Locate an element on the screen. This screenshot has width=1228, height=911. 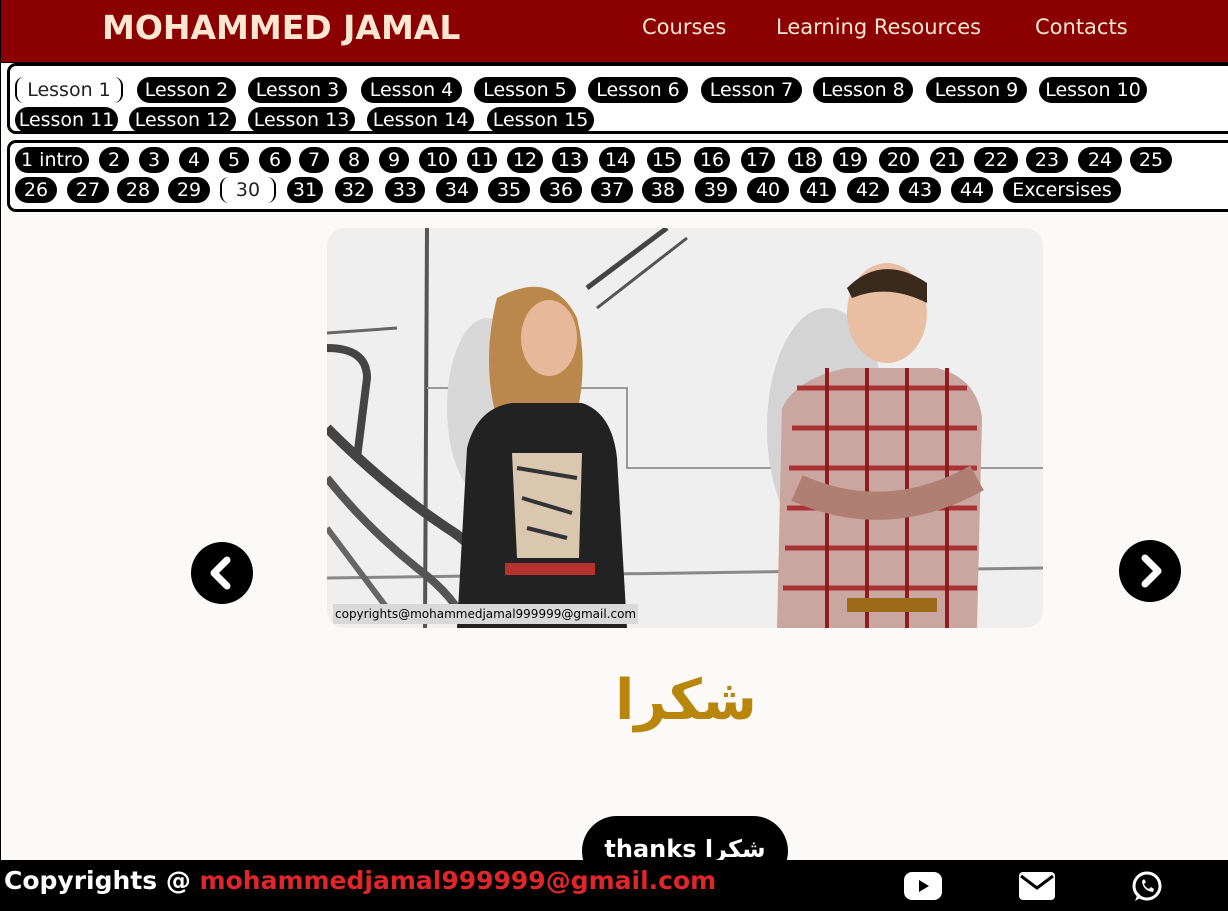
lesson-tab-lesson-7: Lesson 7 is located at coordinates (751, 90).